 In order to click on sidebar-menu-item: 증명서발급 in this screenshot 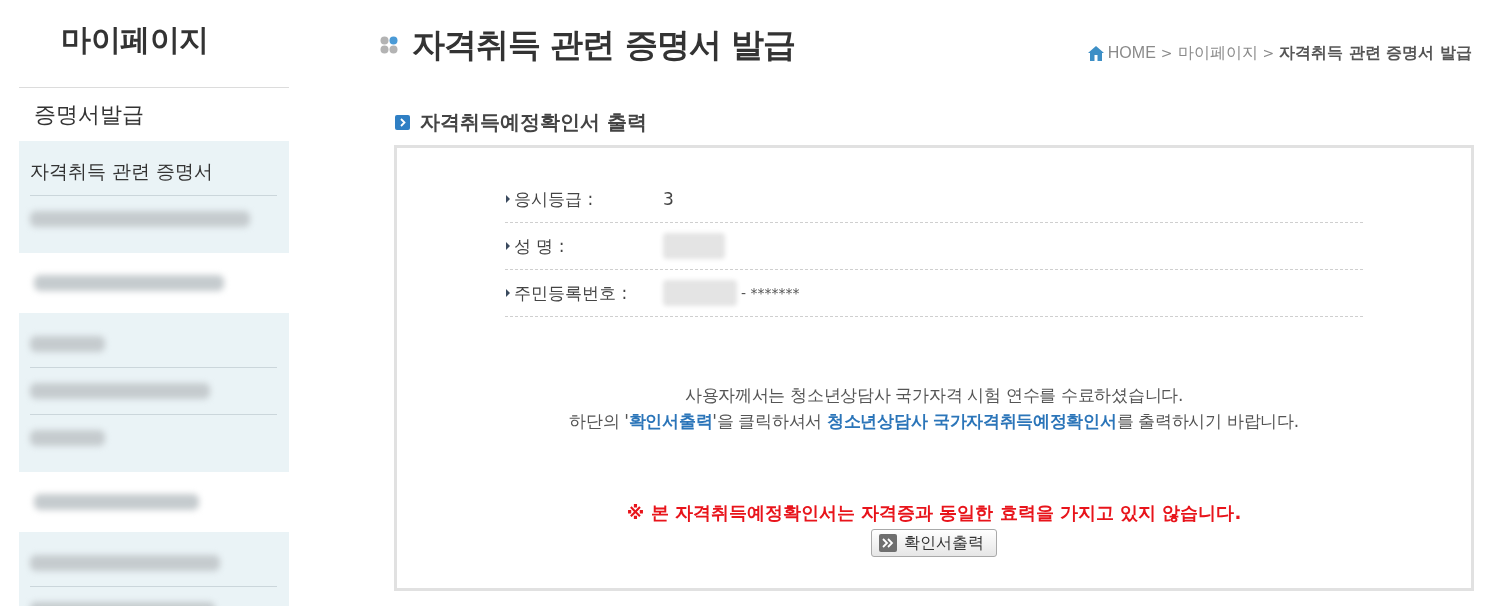, I will do `click(89, 114)`.